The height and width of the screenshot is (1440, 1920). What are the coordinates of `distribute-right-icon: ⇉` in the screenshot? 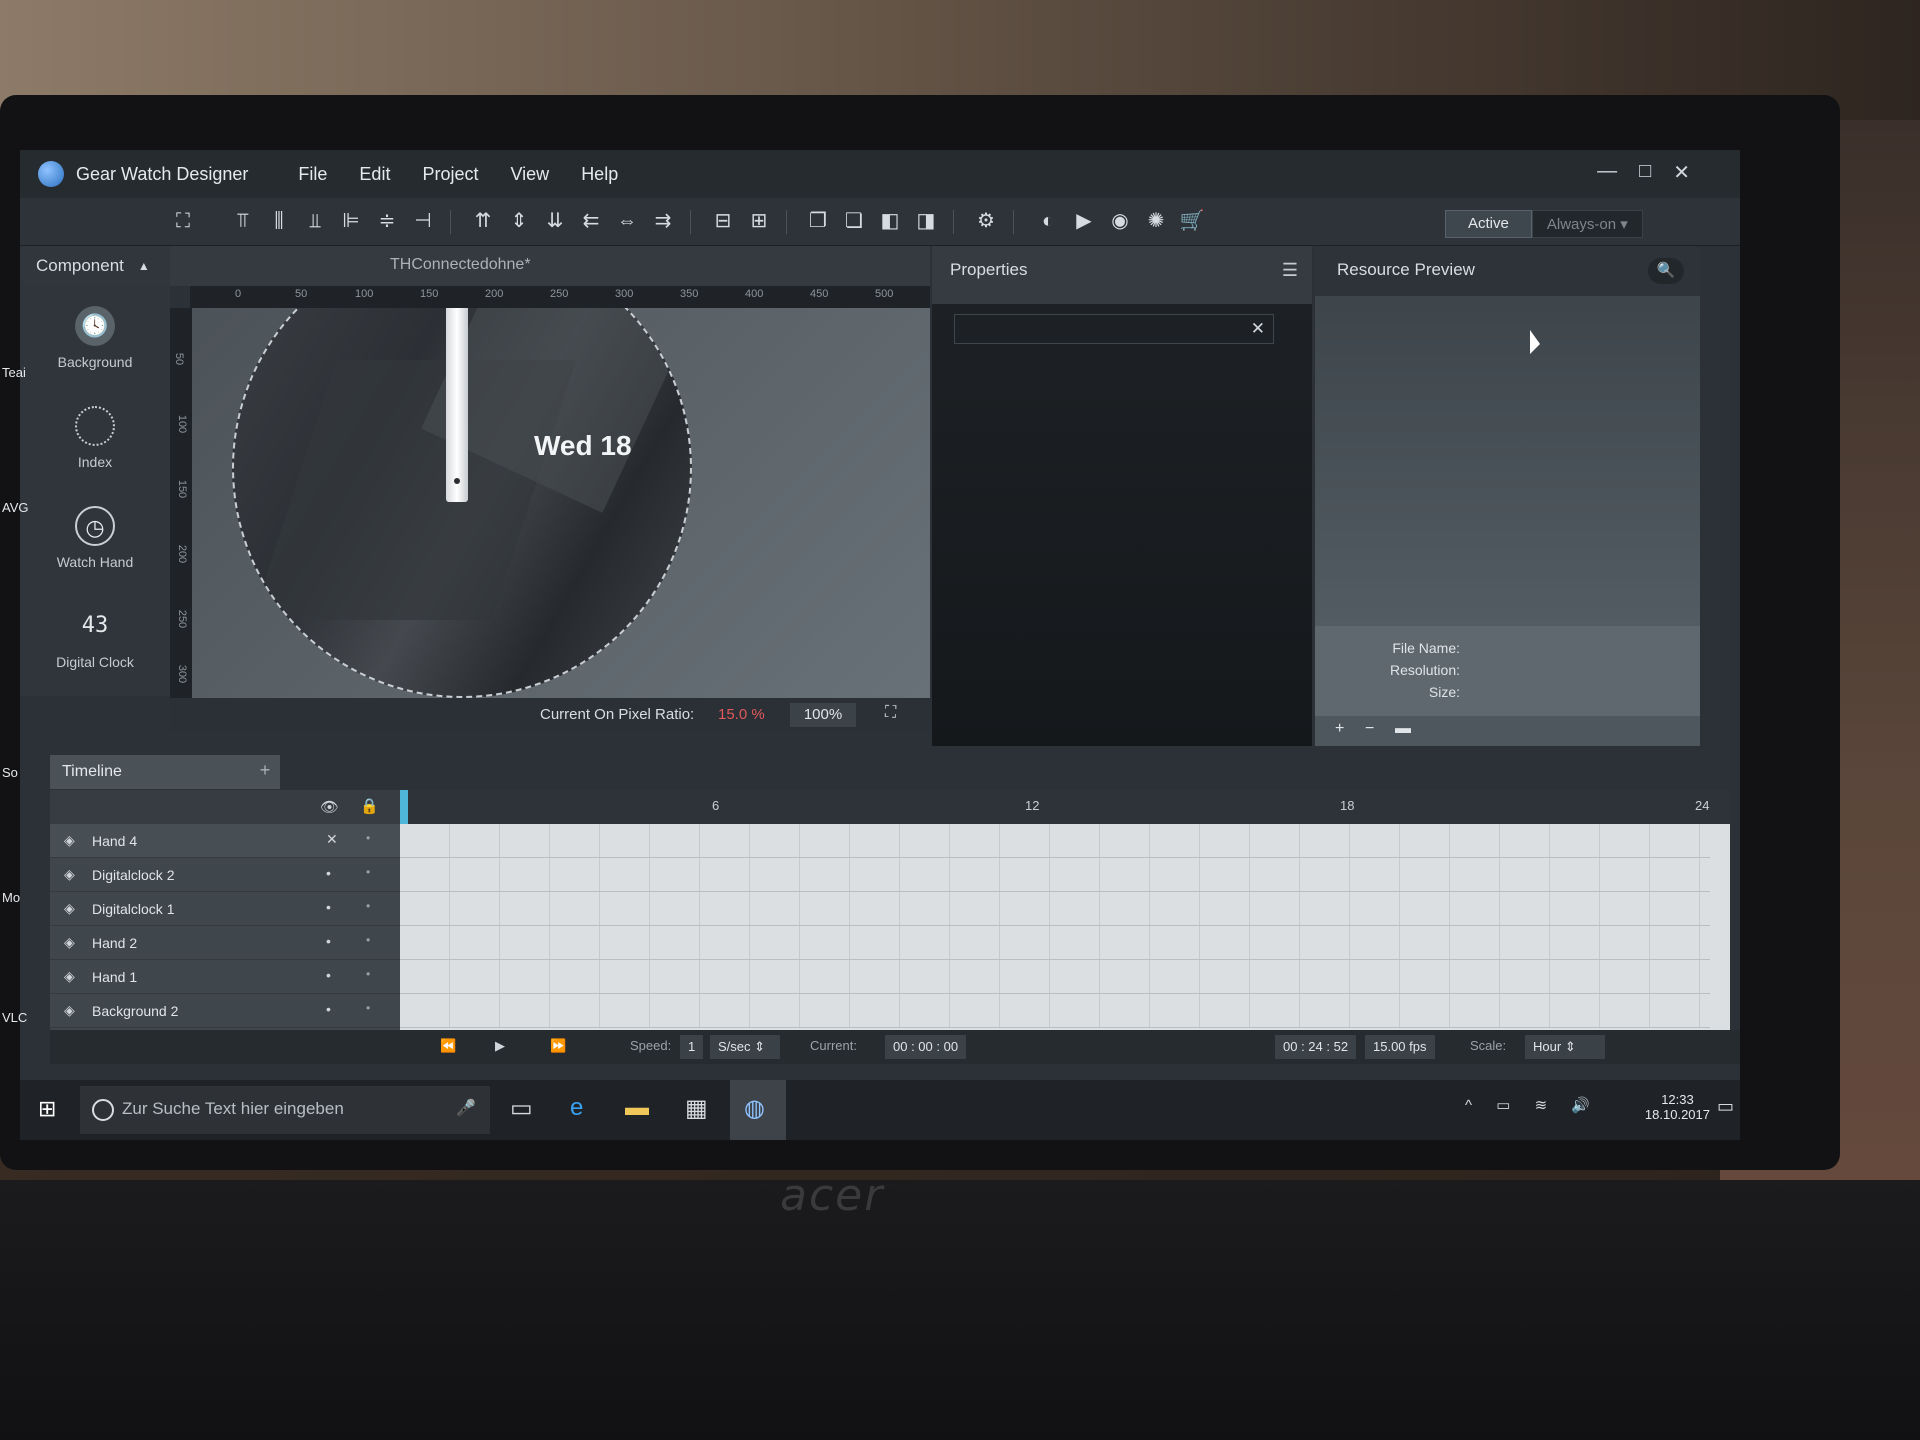 It's located at (663, 221).